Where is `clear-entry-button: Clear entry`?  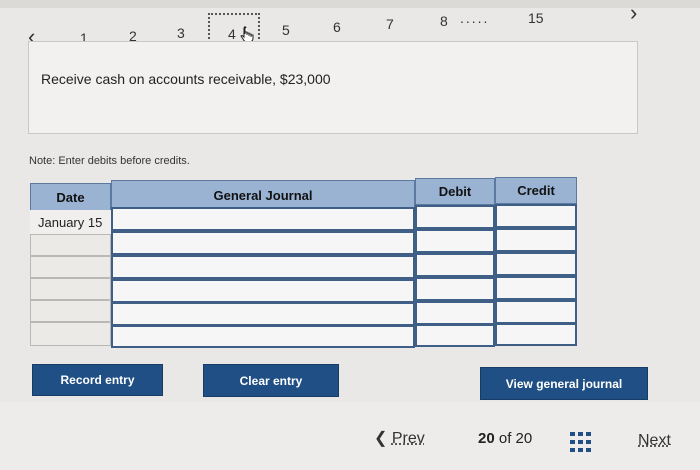
clear-entry-button: Clear entry is located at coordinates (271, 380).